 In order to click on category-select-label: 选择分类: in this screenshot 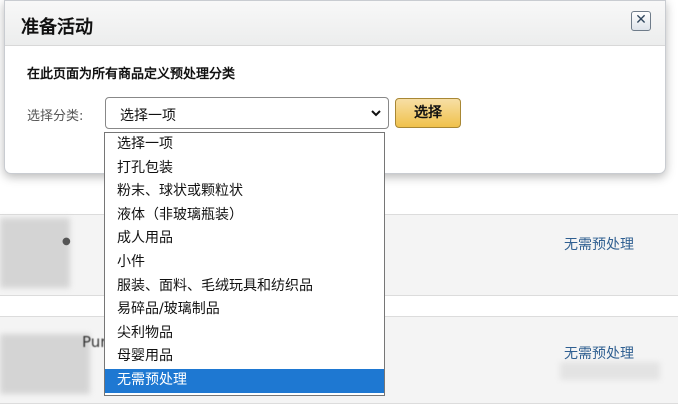, I will do `click(55, 116)`.